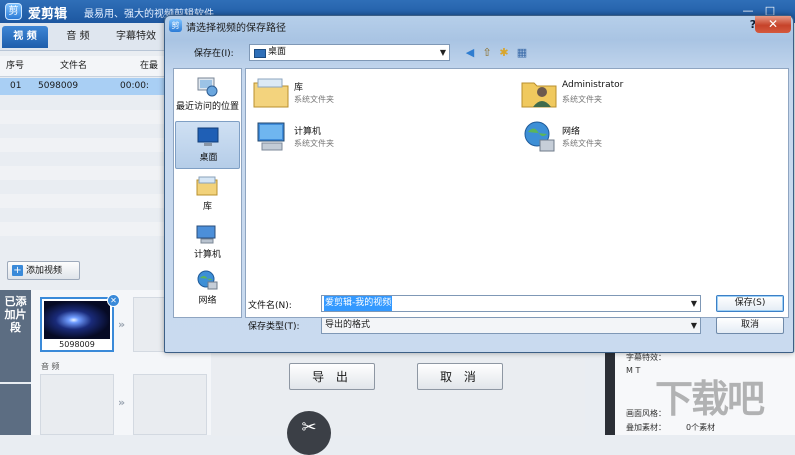 The width and height of the screenshot is (795, 455). I want to click on clip-thumbnail: 5098009, so click(77, 324).